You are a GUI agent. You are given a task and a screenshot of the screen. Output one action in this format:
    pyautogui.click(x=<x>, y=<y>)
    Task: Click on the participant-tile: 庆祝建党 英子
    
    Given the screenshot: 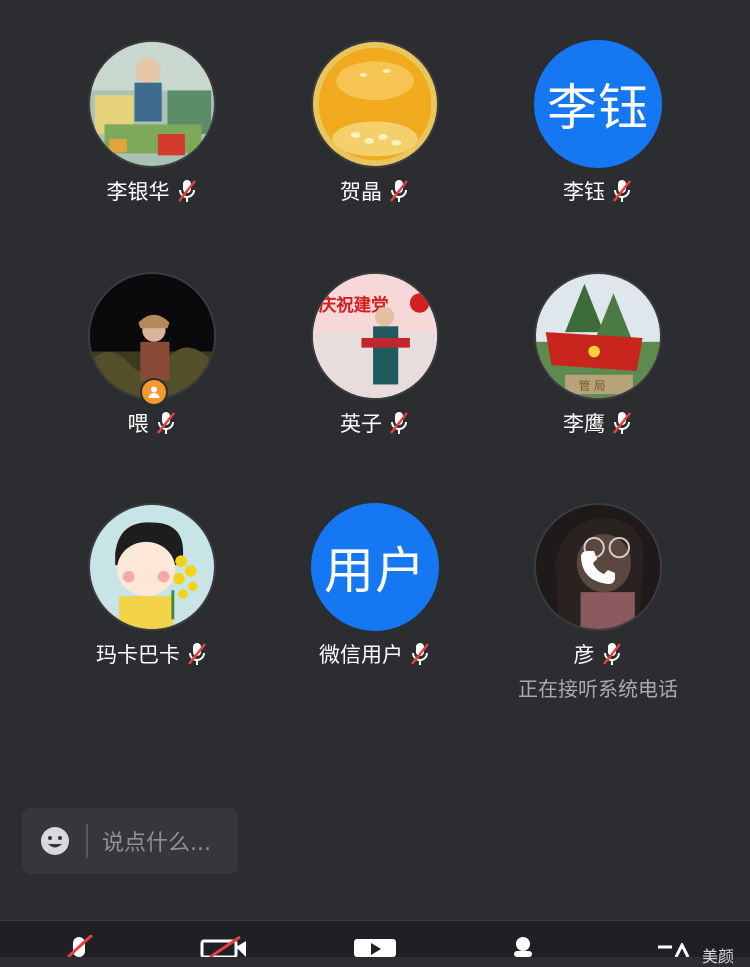 What is the action you would take?
    pyautogui.click(x=375, y=362)
    